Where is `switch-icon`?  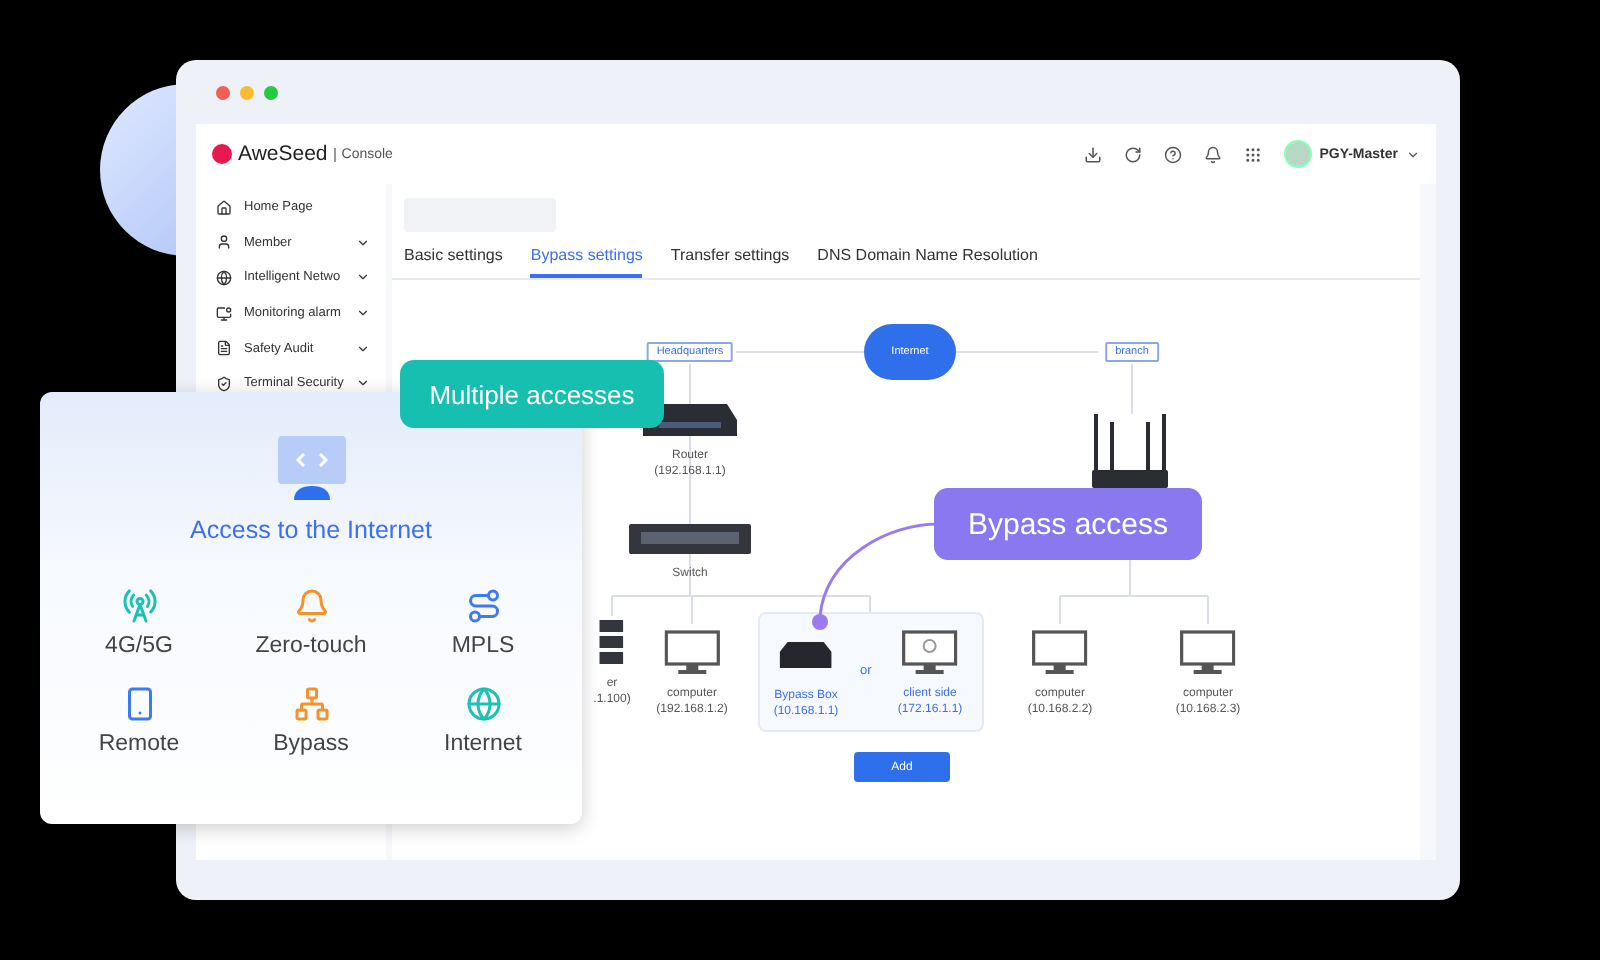
switch-icon is located at coordinates (690, 539).